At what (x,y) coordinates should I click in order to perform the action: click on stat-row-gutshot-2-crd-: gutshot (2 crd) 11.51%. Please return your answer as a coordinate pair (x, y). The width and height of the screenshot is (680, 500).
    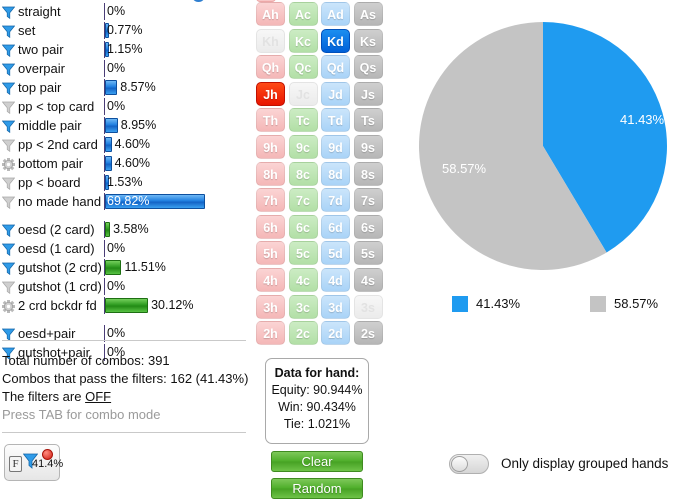
    Looking at the image, I should click on (129, 267).